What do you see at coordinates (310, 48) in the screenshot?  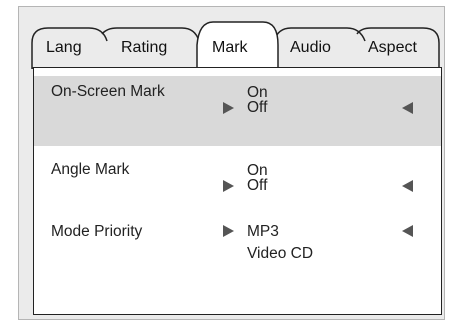 I see `tab-audio: Audio` at bounding box center [310, 48].